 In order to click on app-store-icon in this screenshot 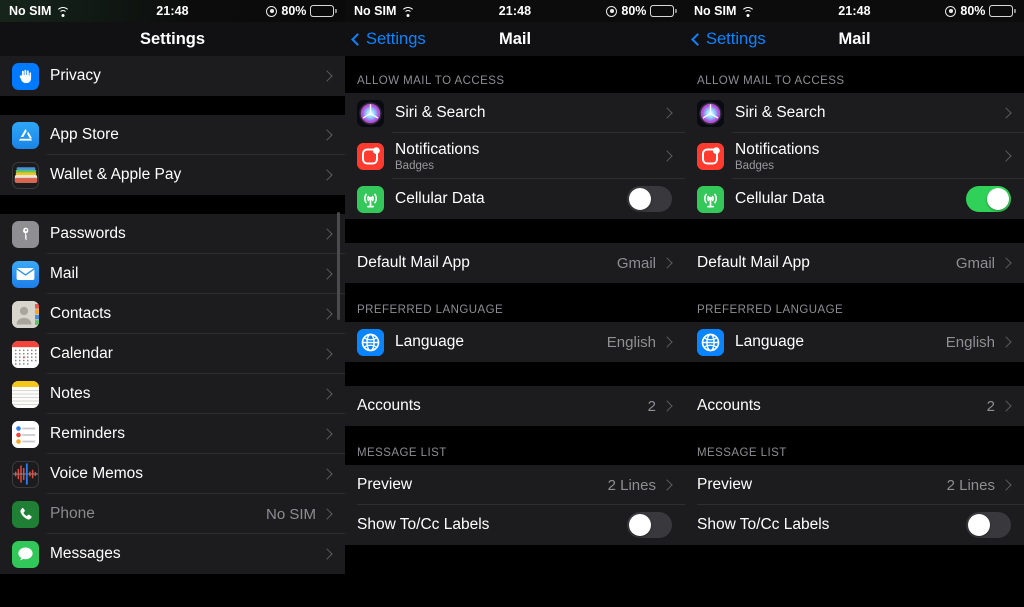, I will do `click(25, 135)`.